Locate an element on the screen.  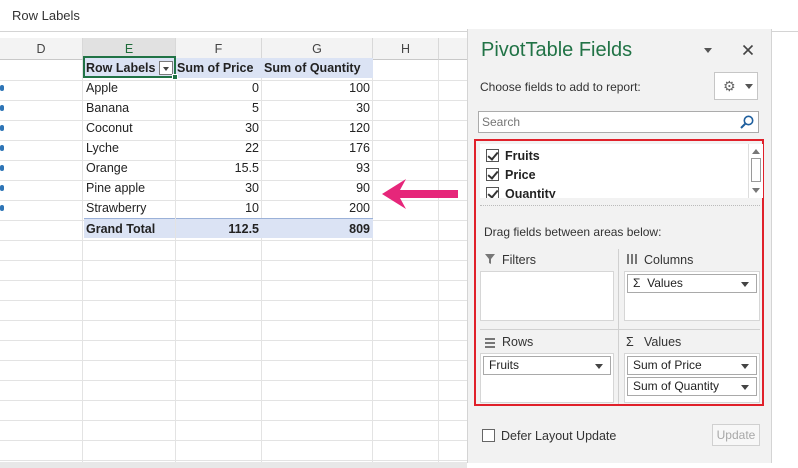
pivot-row-label: Lyche is located at coordinates (130, 148).